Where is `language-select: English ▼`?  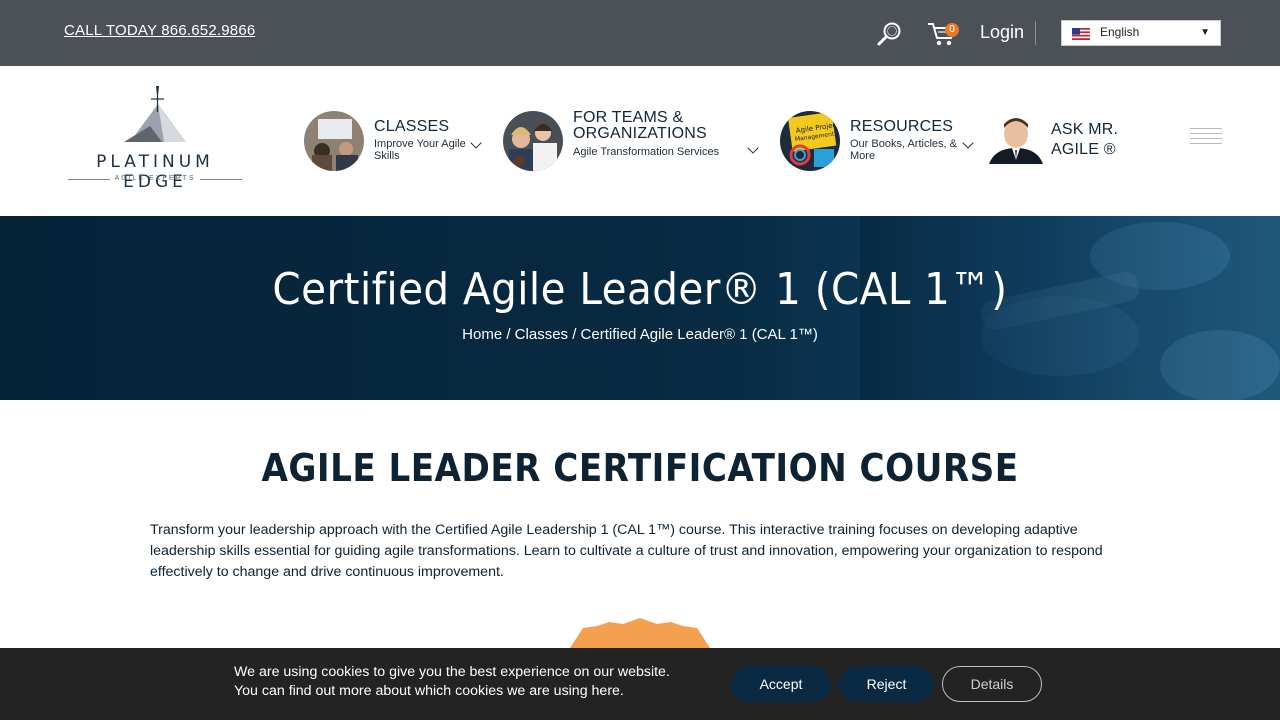
language-select: English ▼ is located at coordinates (1141, 33).